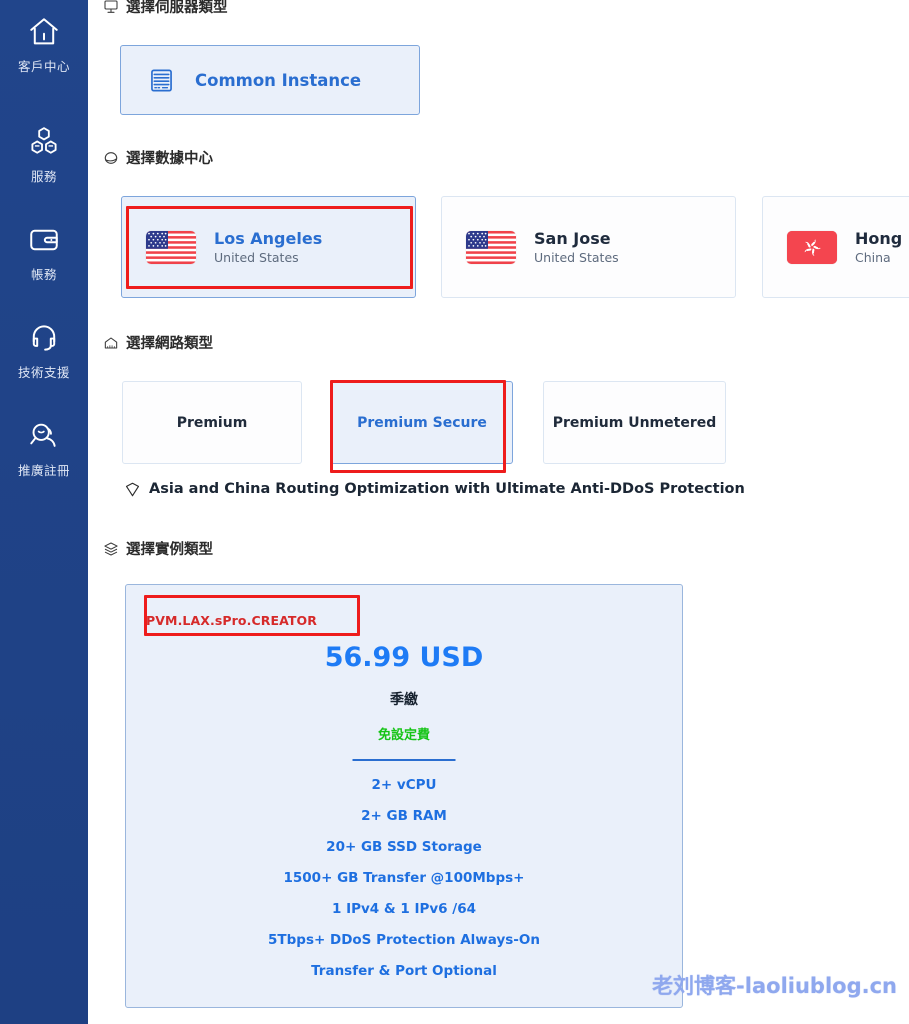 The width and height of the screenshot is (909, 1024). What do you see at coordinates (44, 338) in the screenshot?
I see `headset-icon` at bounding box center [44, 338].